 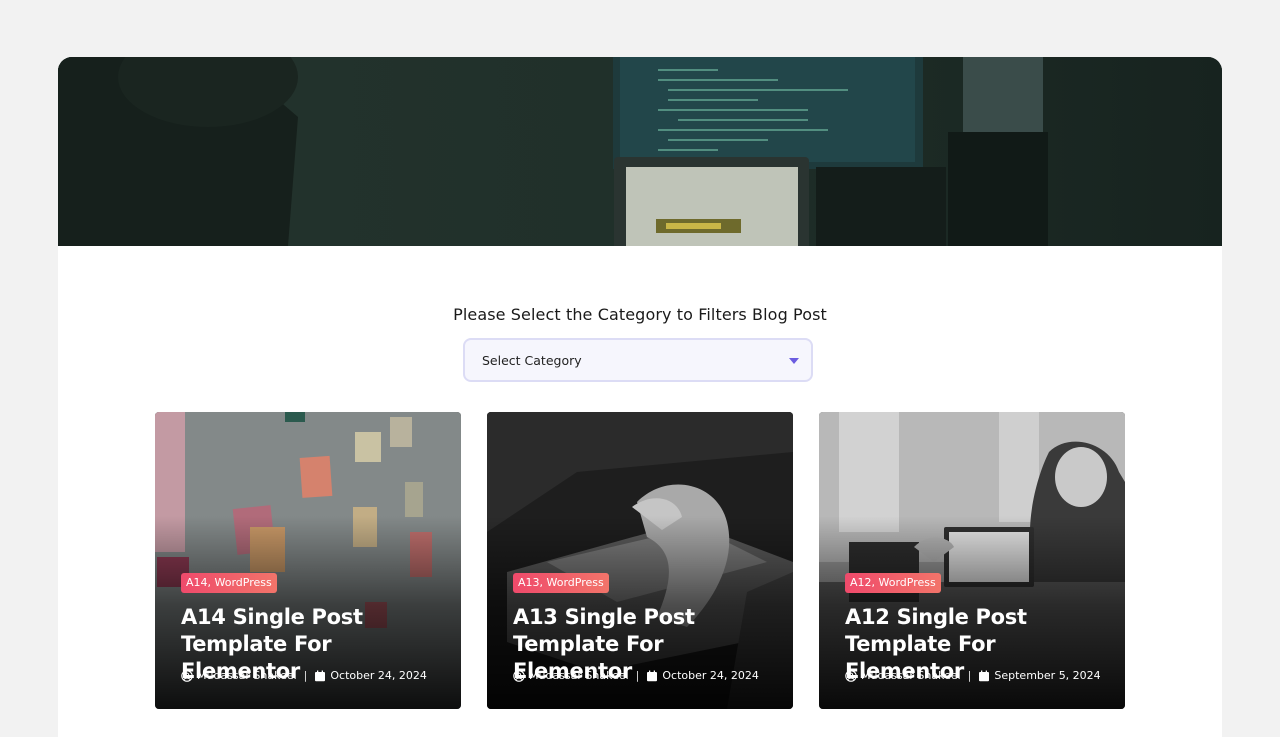 What do you see at coordinates (893, 583) in the screenshot?
I see `post-category-badge: A12, WordPress` at bounding box center [893, 583].